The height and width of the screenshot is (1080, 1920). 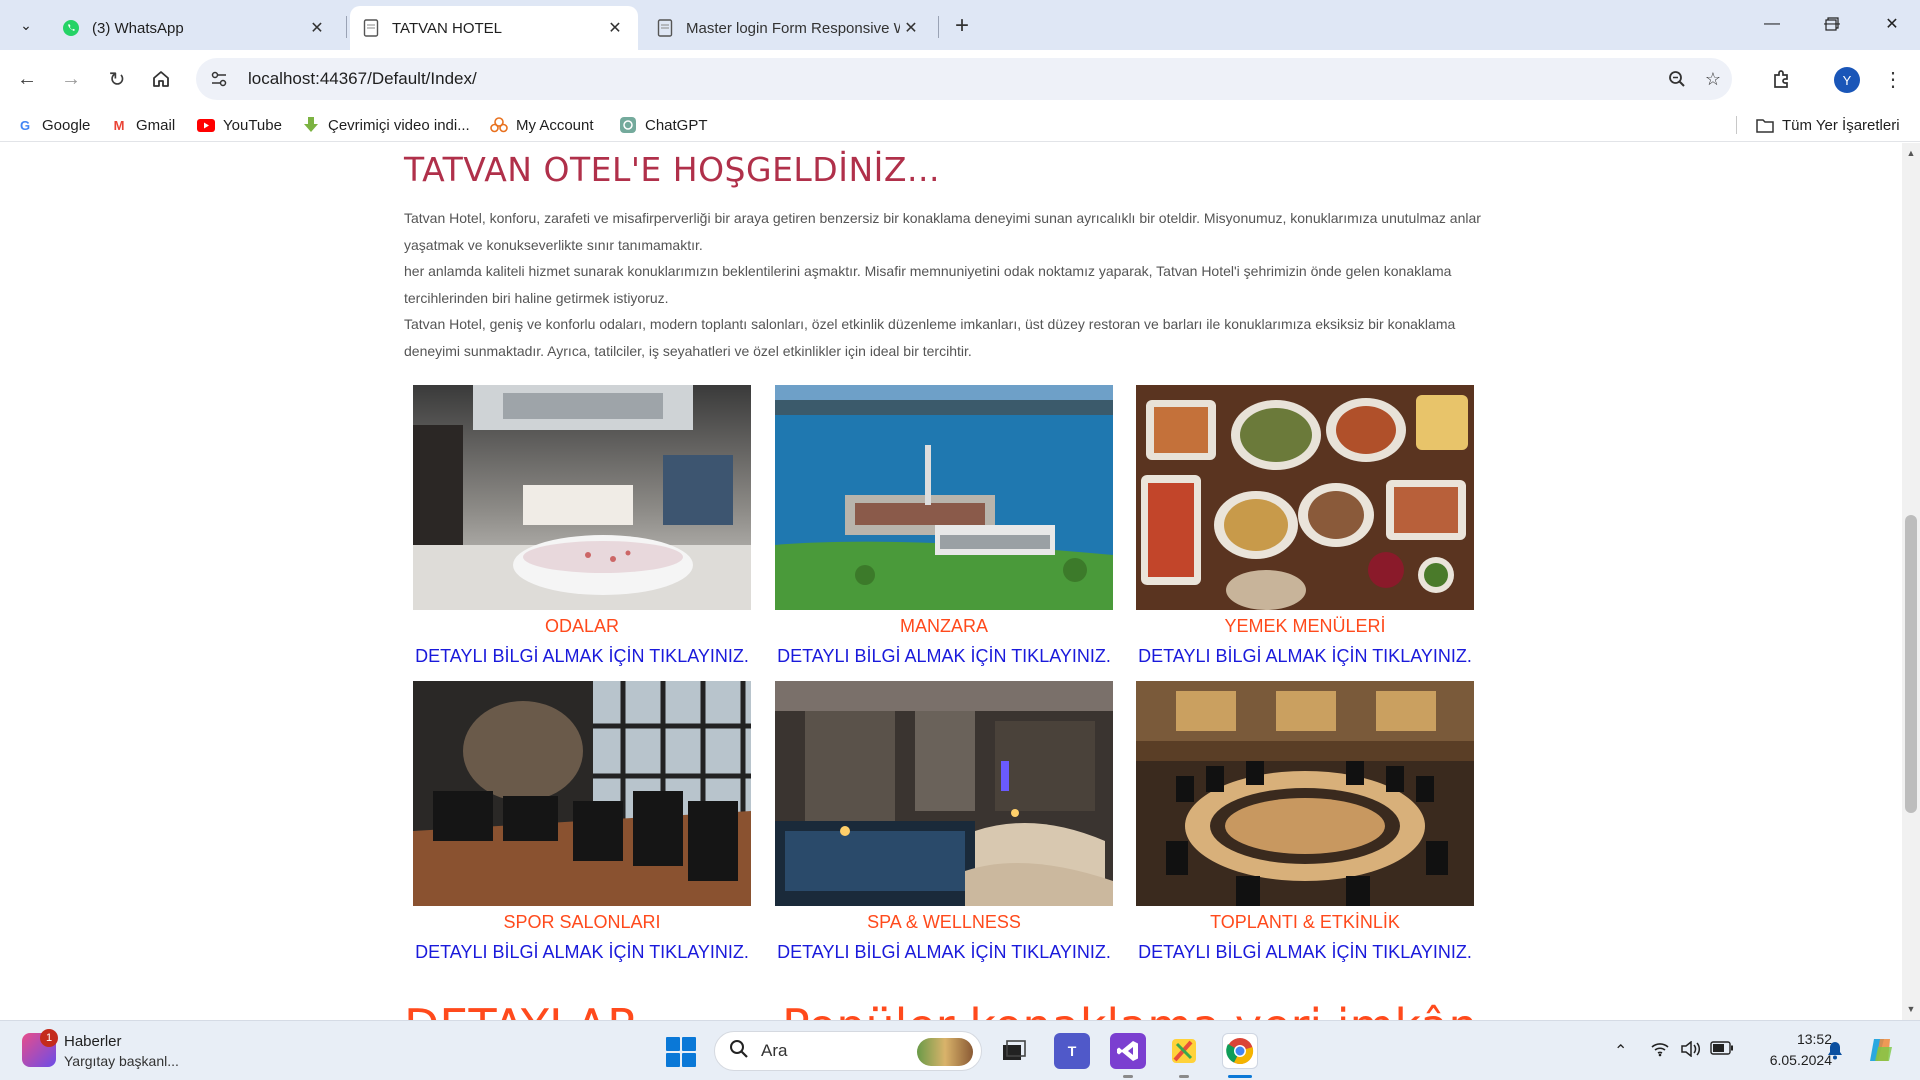 I want to click on volume-icon, so click(x=1691, y=1051).